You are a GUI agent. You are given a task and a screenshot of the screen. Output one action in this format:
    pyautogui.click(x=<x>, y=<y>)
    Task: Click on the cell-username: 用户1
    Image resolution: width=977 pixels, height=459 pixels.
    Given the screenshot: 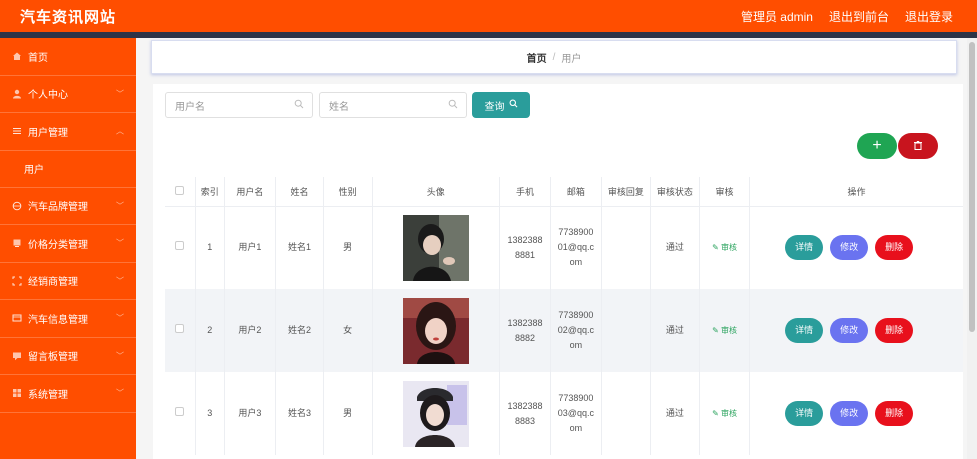 What is the action you would take?
    pyautogui.click(x=250, y=247)
    